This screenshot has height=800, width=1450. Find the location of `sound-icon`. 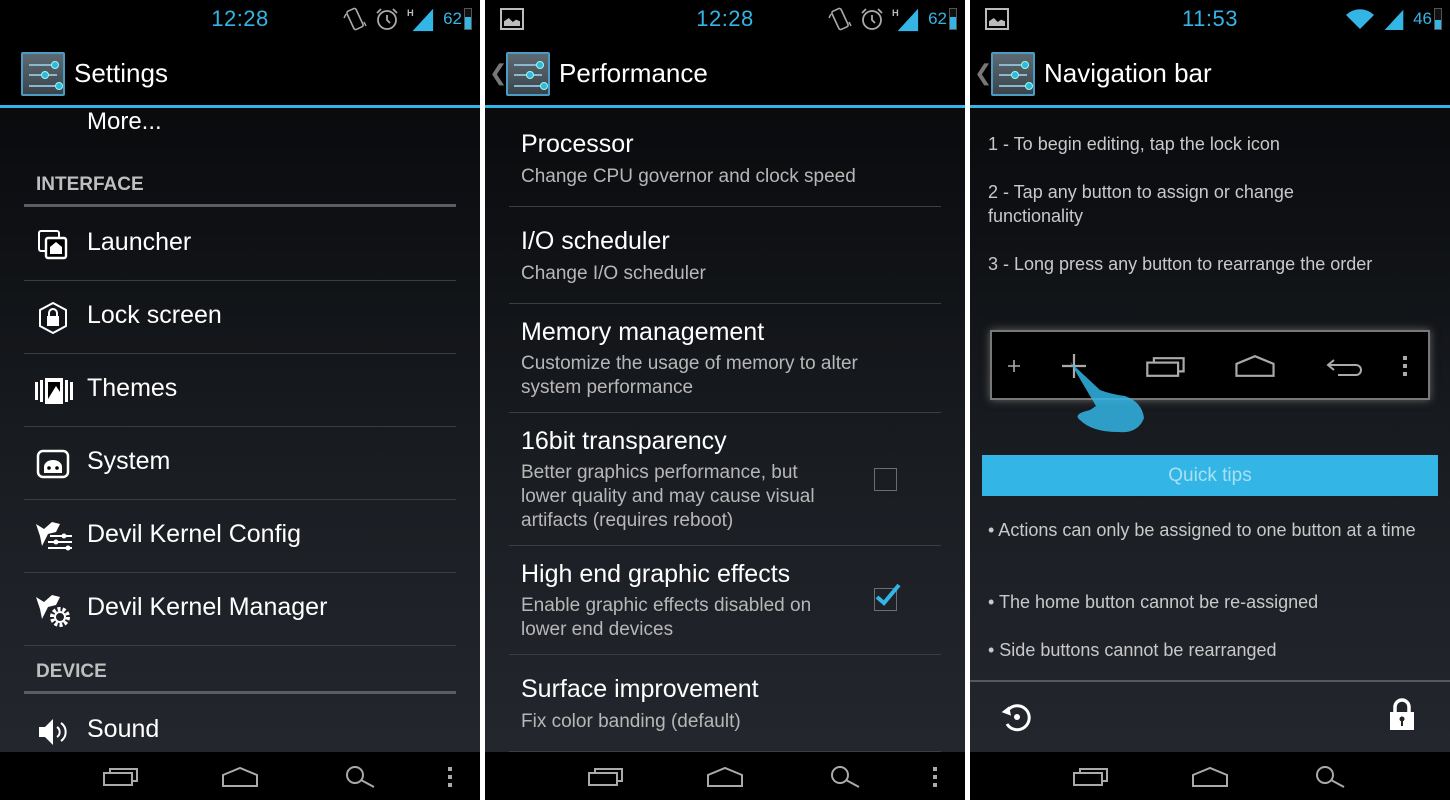

sound-icon is located at coordinates (53, 732).